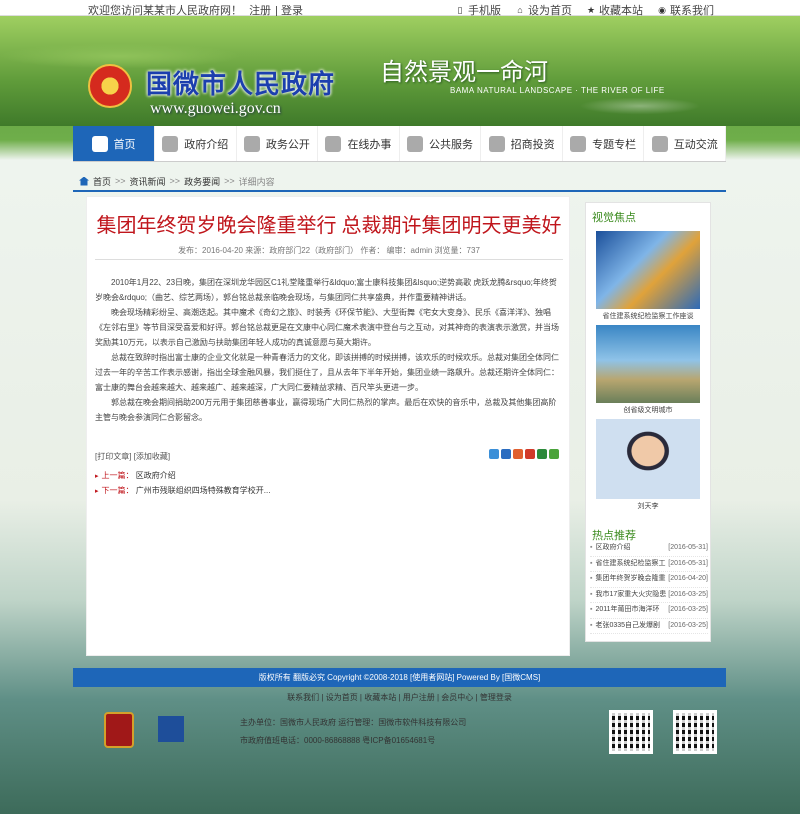 The height and width of the screenshot is (814, 800). Describe the element at coordinates (614, 218) in the screenshot. I see `focus-heading: 视觉焦点` at that location.